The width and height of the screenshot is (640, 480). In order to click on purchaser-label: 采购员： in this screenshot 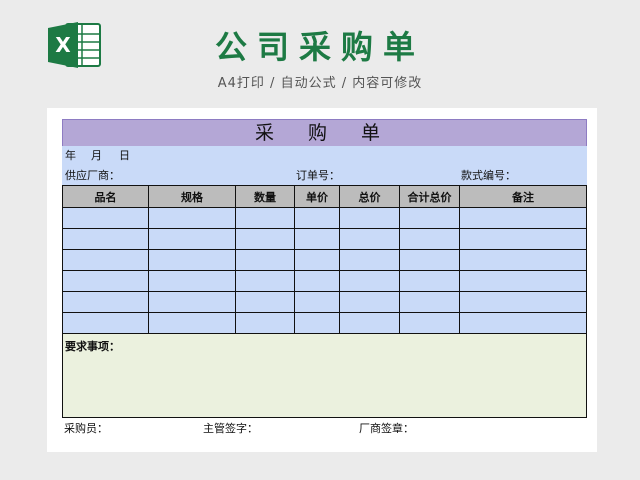, I will do `click(86, 428)`.